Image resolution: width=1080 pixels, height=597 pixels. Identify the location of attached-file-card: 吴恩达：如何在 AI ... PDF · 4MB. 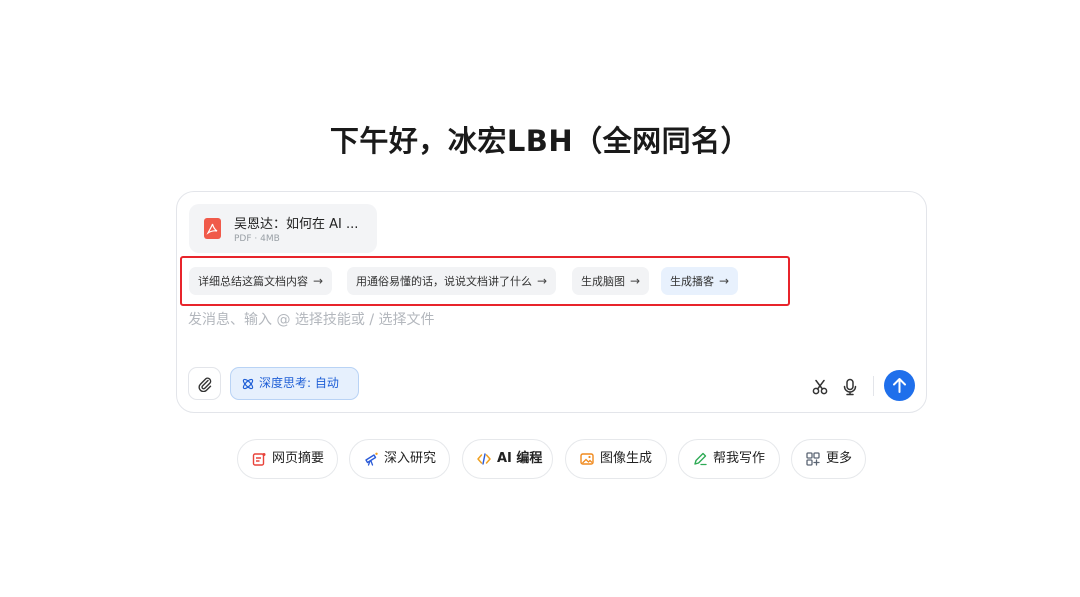
(283, 228).